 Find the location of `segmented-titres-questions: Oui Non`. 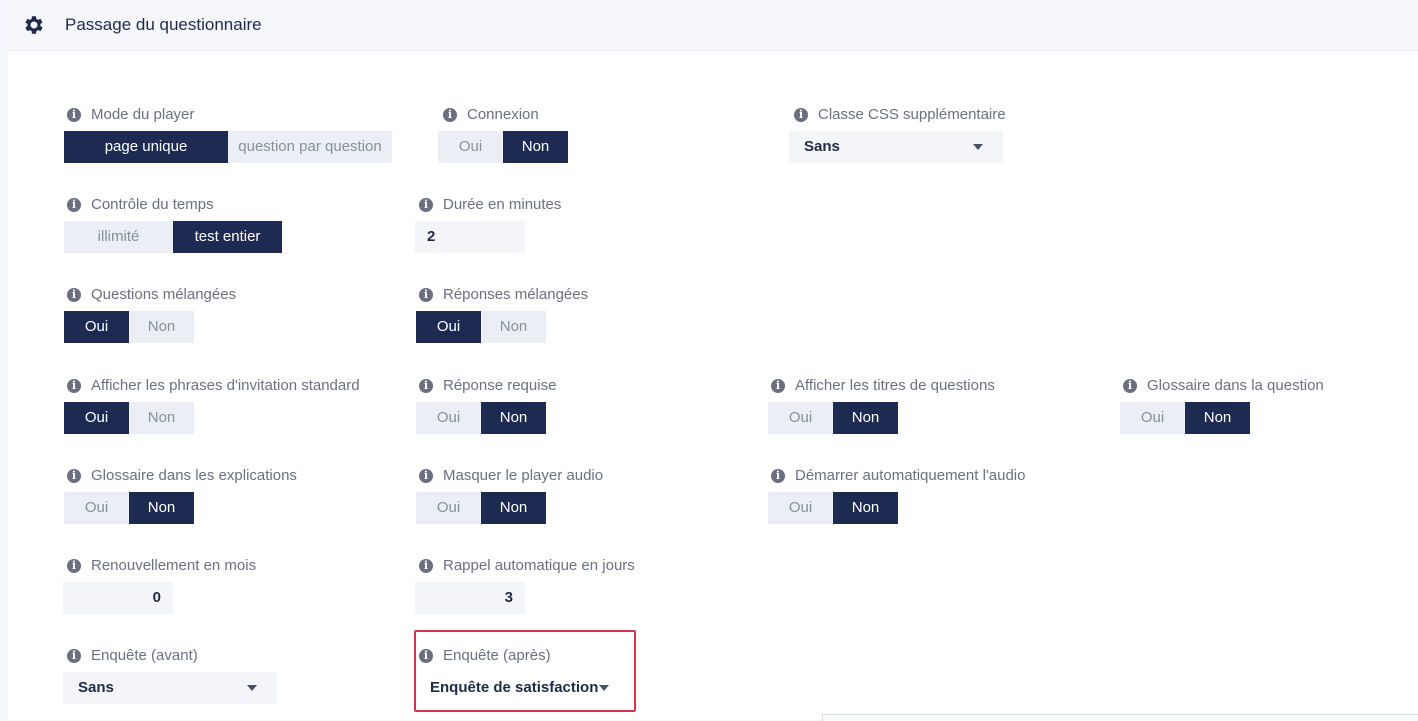

segmented-titres-questions: Oui Non is located at coordinates (833, 418).